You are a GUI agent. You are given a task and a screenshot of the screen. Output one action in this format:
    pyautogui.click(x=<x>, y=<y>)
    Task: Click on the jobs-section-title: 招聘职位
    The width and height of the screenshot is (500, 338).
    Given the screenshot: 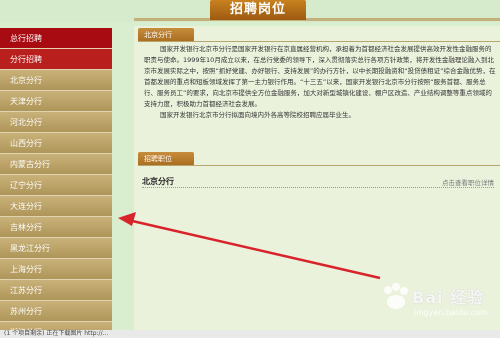 What is the action you would take?
    pyautogui.click(x=166, y=159)
    